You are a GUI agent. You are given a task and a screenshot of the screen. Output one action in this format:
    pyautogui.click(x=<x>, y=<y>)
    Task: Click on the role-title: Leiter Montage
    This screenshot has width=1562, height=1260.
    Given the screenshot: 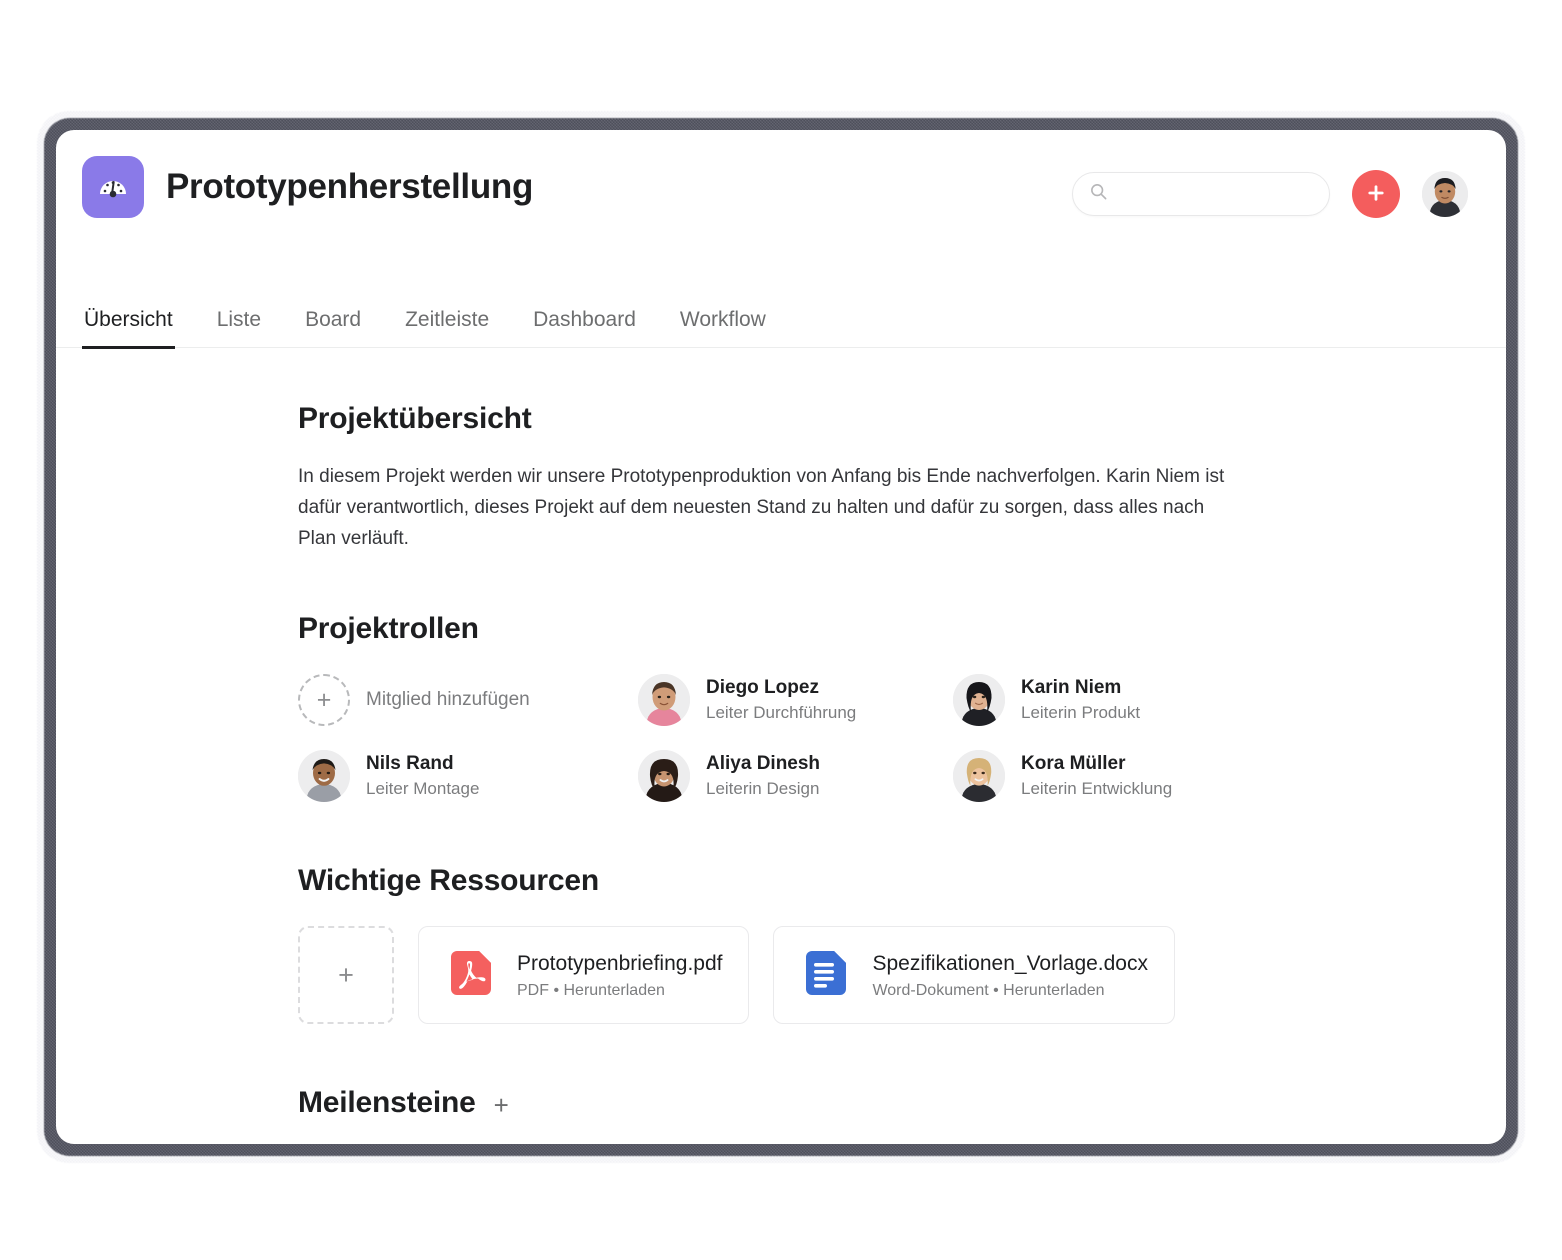 What is the action you would take?
    pyautogui.click(x=423, y=788)
    